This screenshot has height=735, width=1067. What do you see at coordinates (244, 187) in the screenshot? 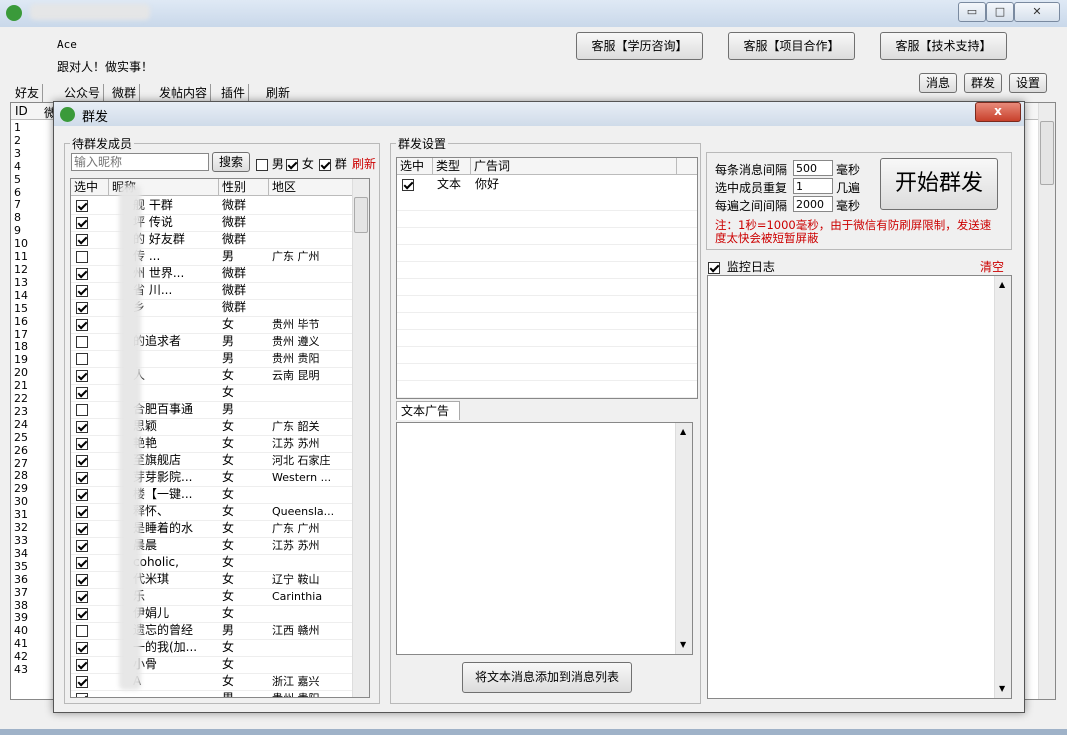
I see `col-gender: 性别` at bounding box center [244, 187].